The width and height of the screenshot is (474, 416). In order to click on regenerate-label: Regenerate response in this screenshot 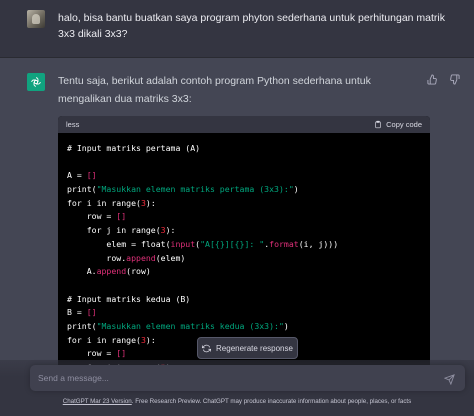, I will do `click(254, 348)`.